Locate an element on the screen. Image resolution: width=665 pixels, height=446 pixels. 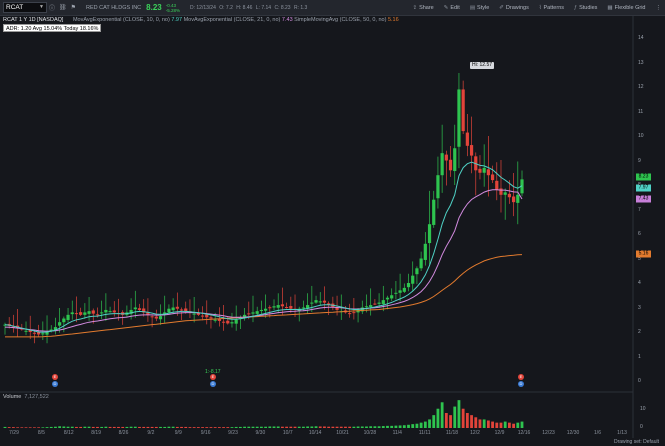
study-name-0: MovAvgExponential is located at coordinates (97, 20).